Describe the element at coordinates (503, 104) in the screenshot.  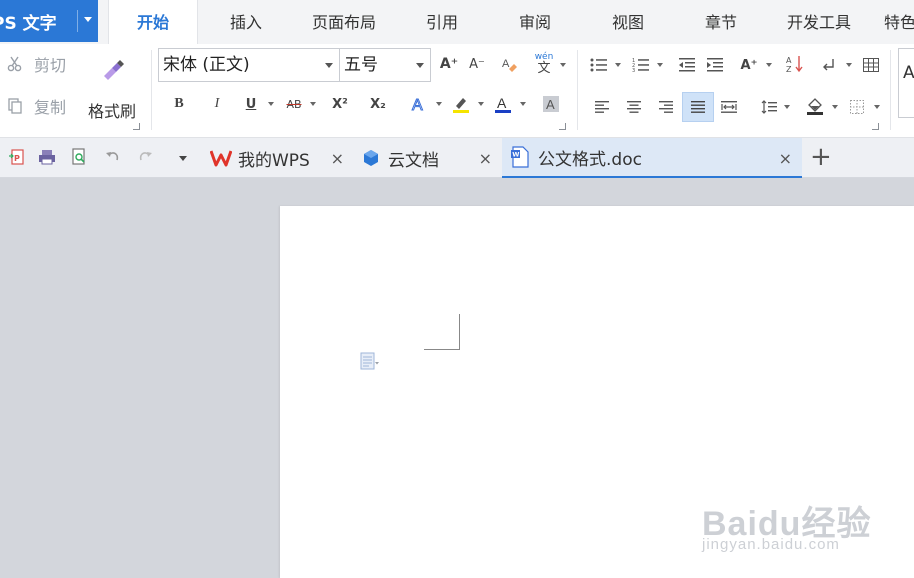
I see `font-color-button: A` at that location.